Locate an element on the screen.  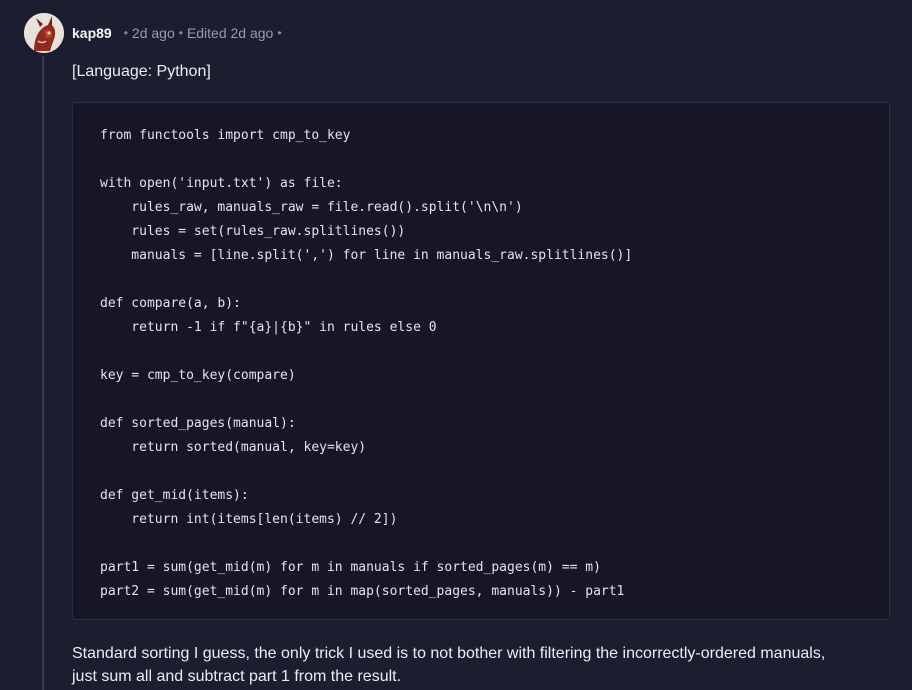
code-line: def compare(a, b): is located at coordinates (170, 303).